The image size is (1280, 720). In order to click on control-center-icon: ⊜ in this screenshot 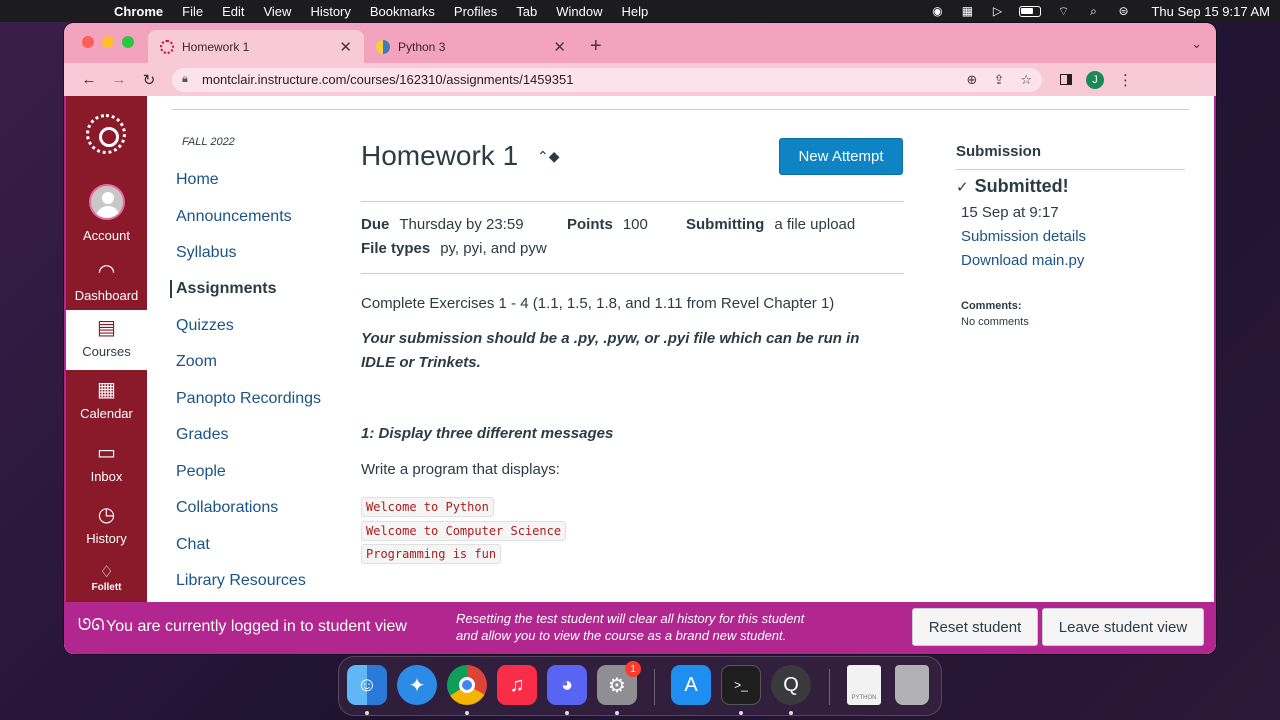, I will do `click(1123, 11)`.